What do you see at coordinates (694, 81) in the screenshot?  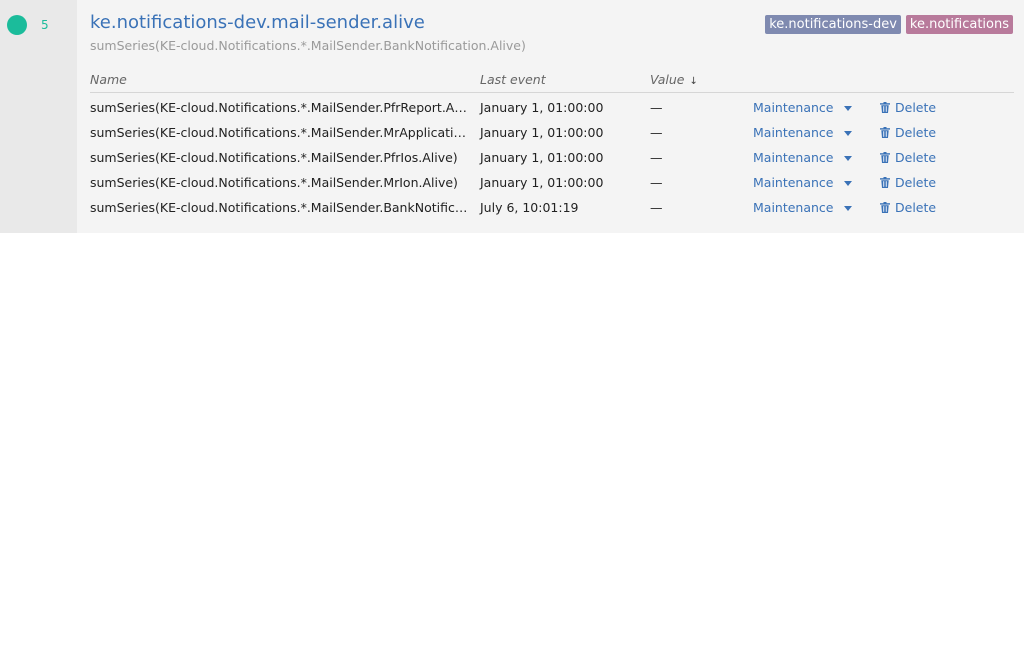 I see `arrow-down-icon: ↓` at bounding box center [694, 81].